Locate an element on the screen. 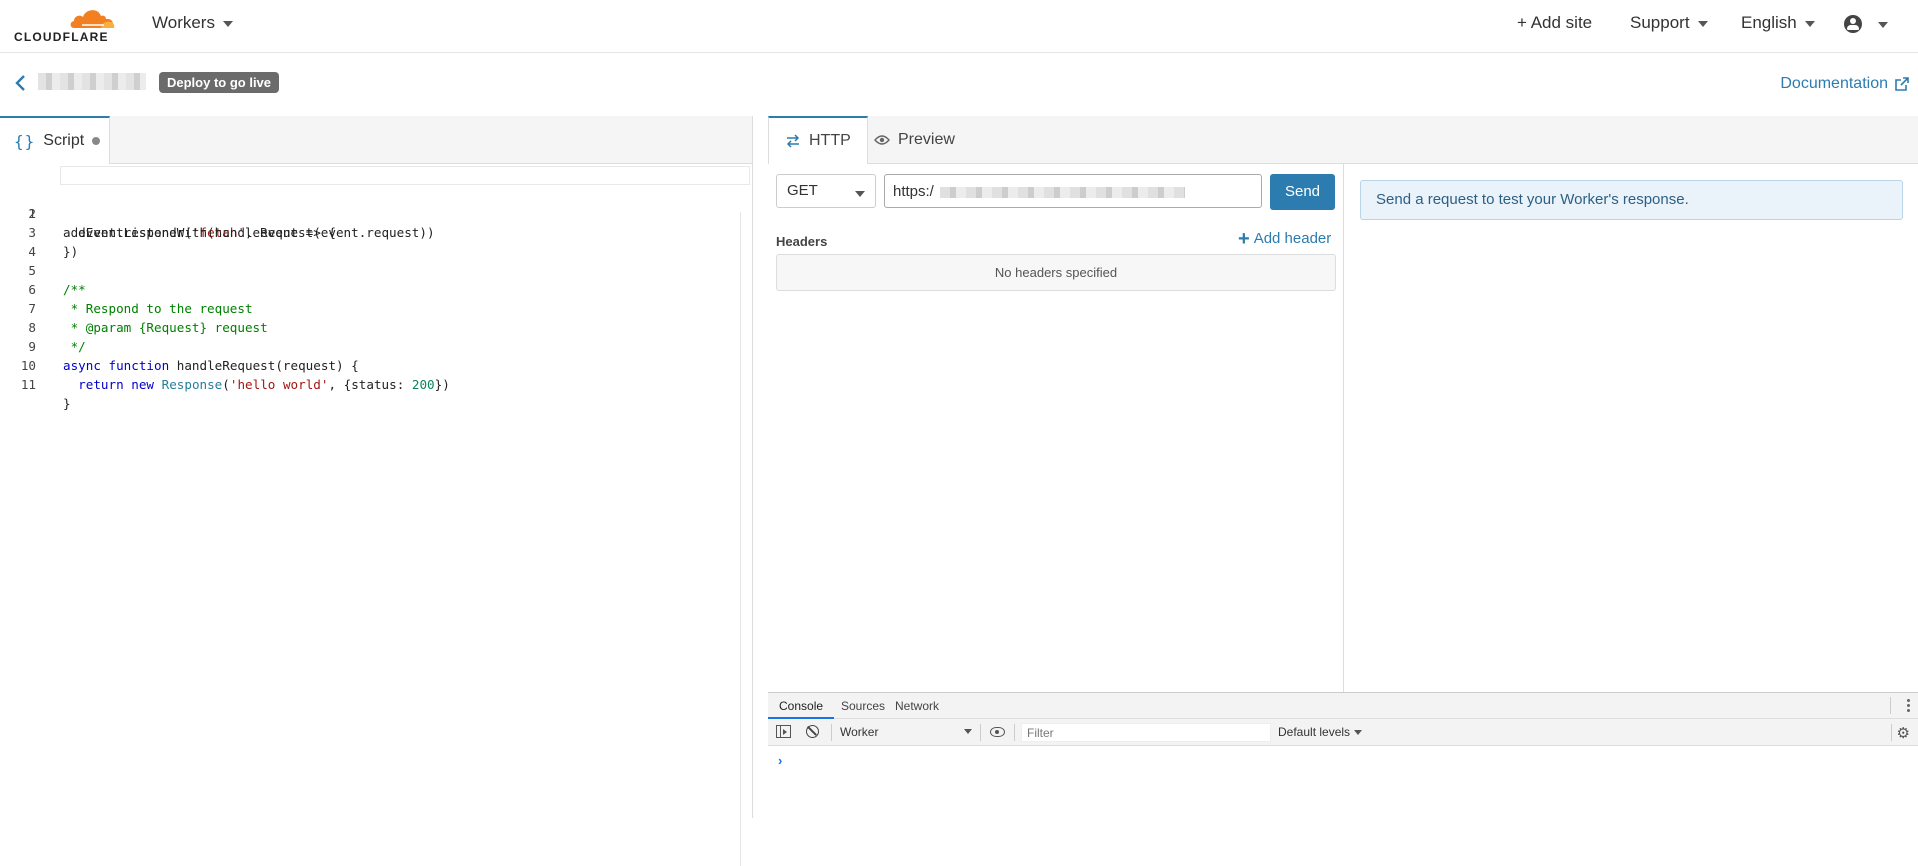 This screenshot has width=1918, height=866. code-string: 'hello world' is located at coordinates (279, 384).